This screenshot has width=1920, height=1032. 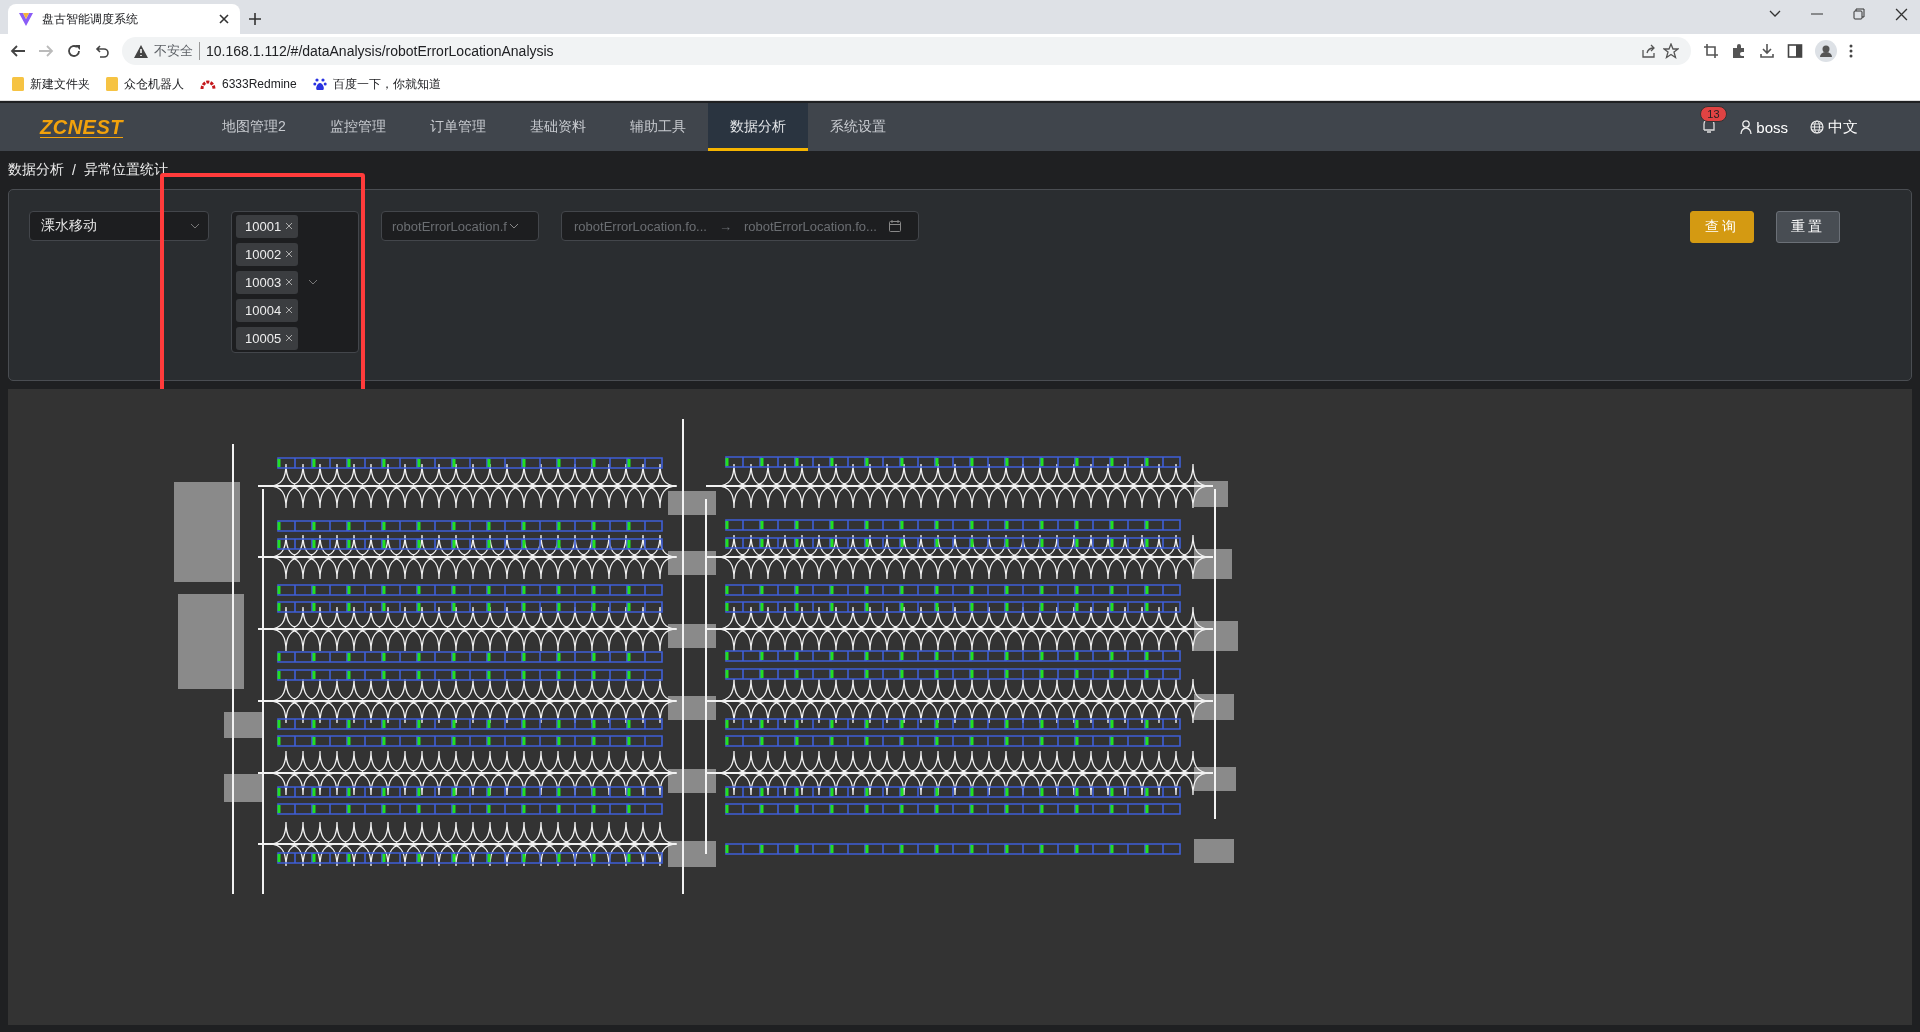 I want to click on user-name: boss, so click(x=1772, y=127).